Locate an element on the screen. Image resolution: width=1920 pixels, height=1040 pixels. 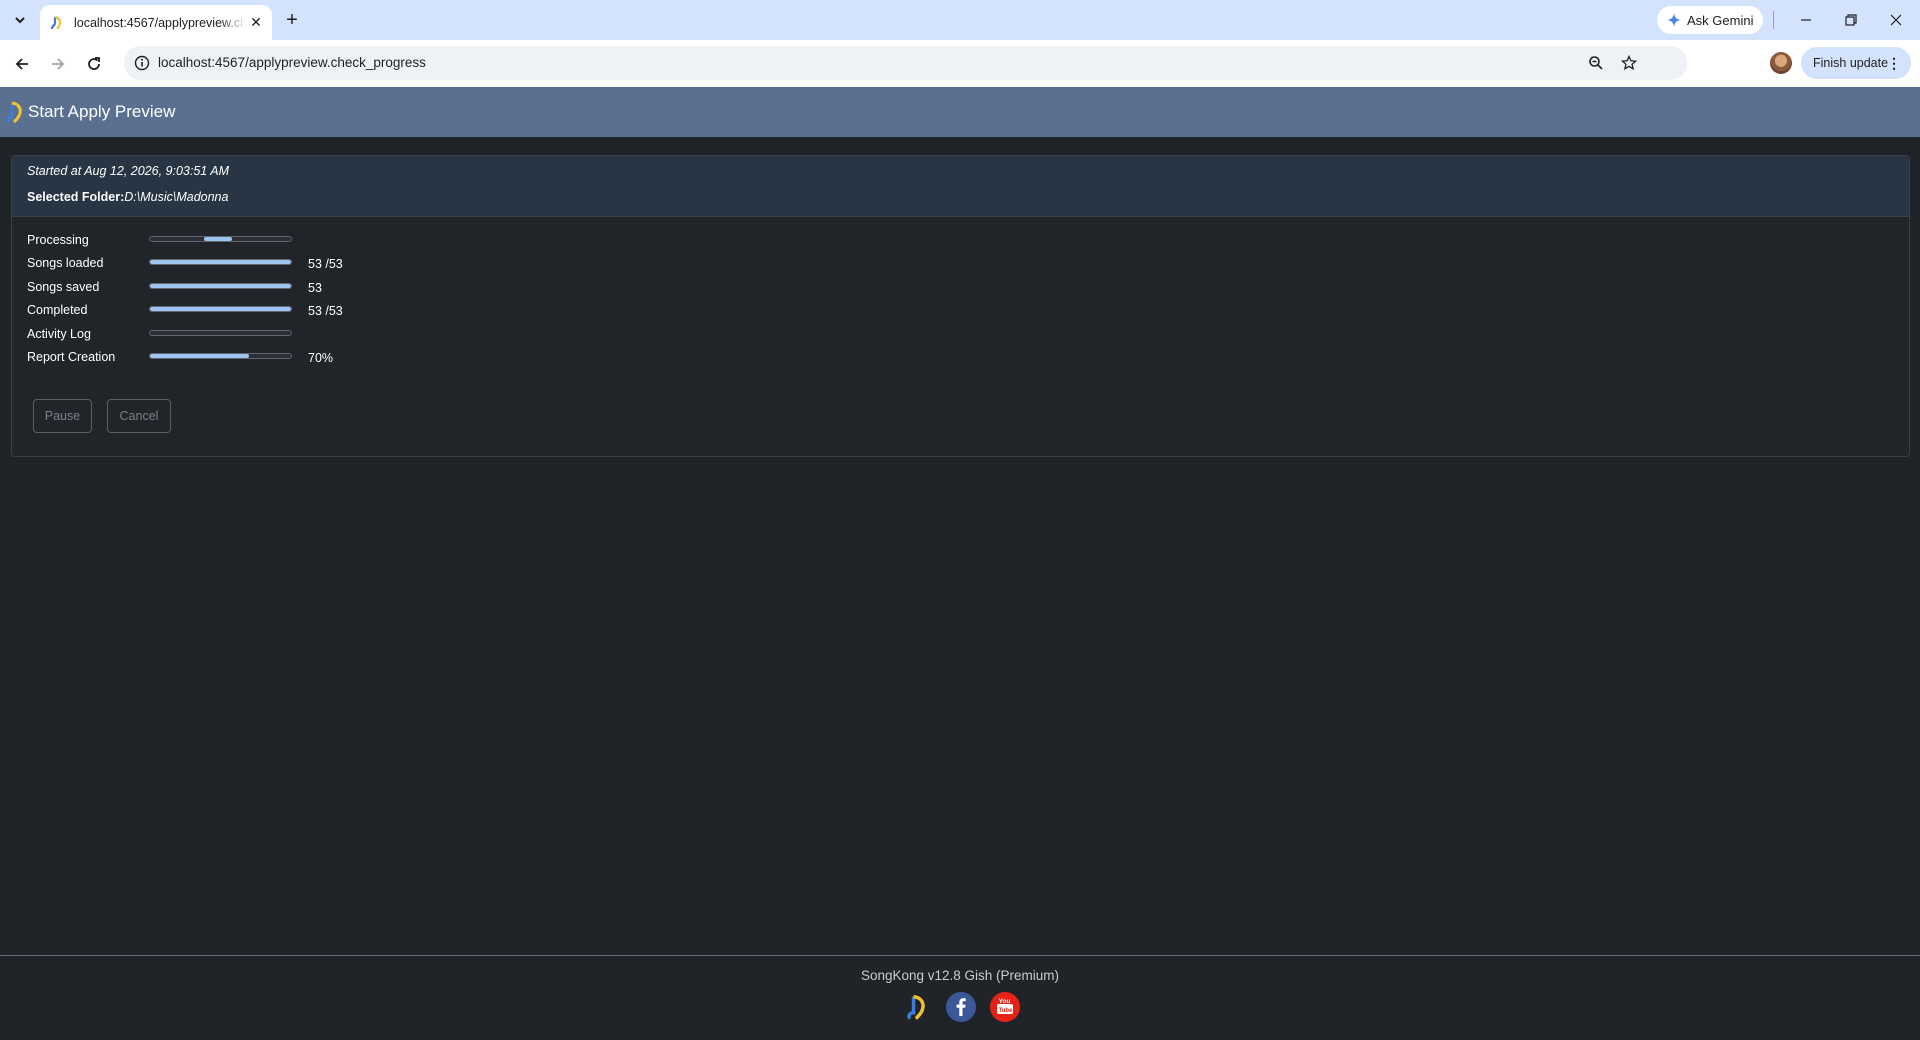
zoom-icon is located at coordinates (1596, 63).